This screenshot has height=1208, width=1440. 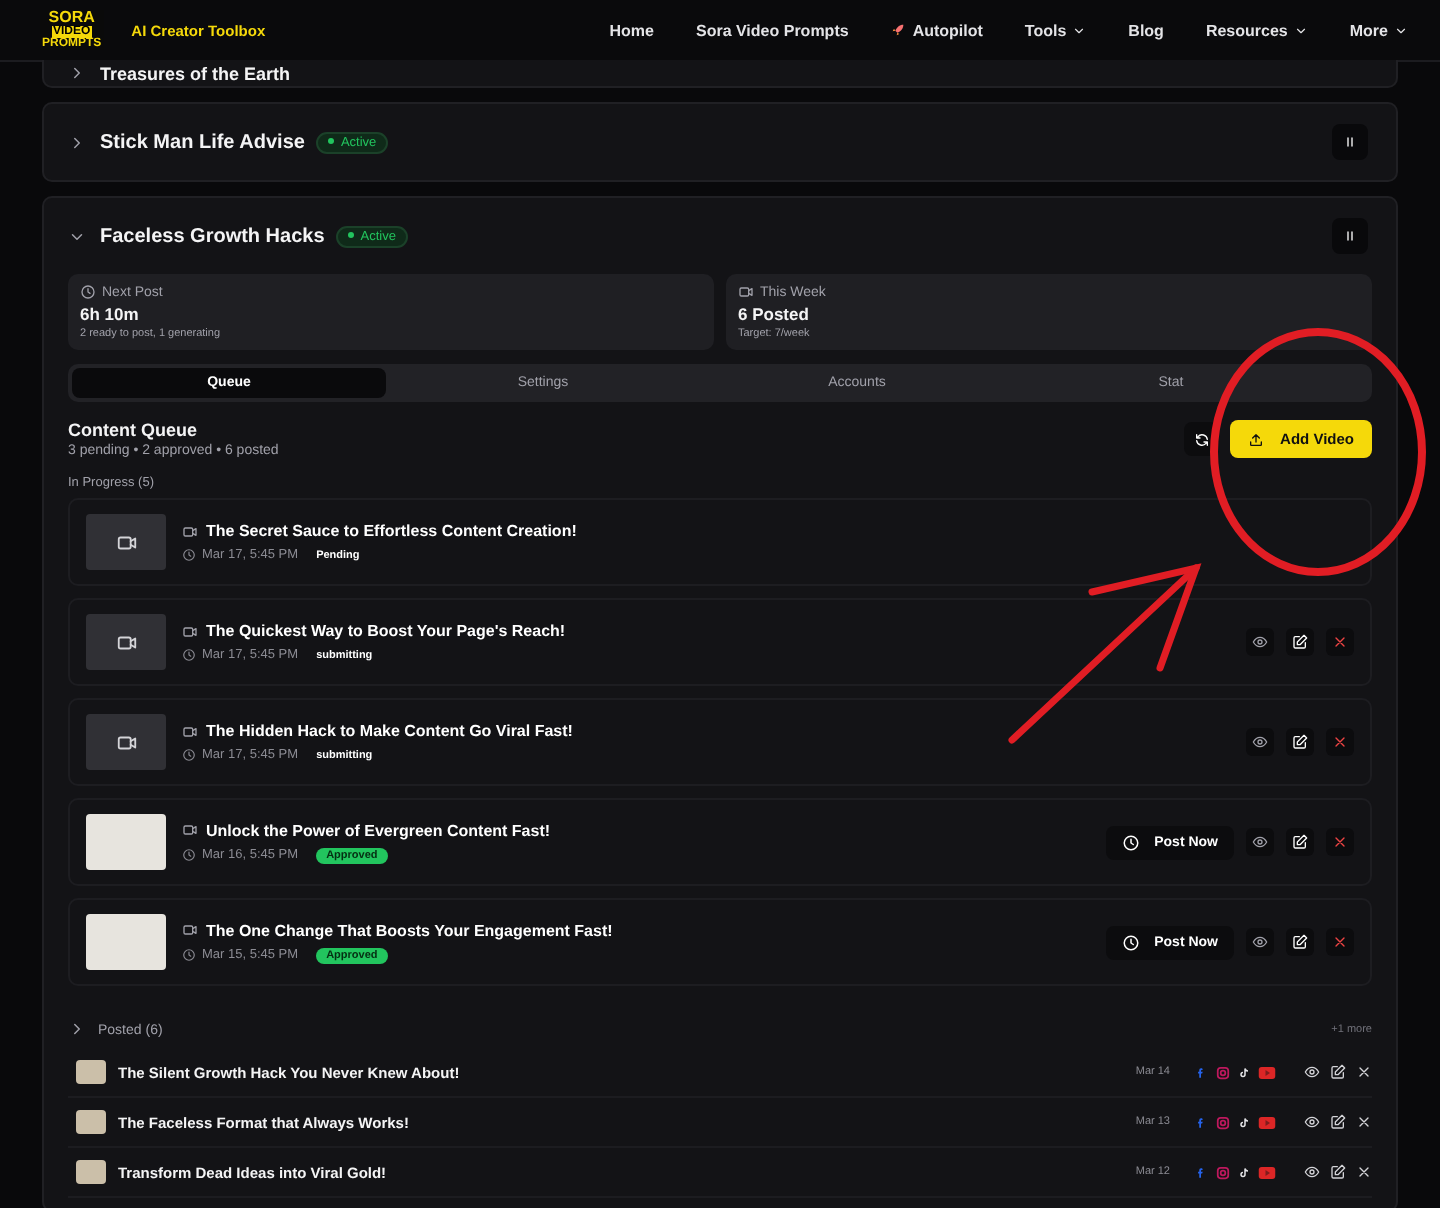 What do you see at coordinates (936, 30) in the screenshot?
I see `nav-link: Autopilot` at bounding box center [936, 30].